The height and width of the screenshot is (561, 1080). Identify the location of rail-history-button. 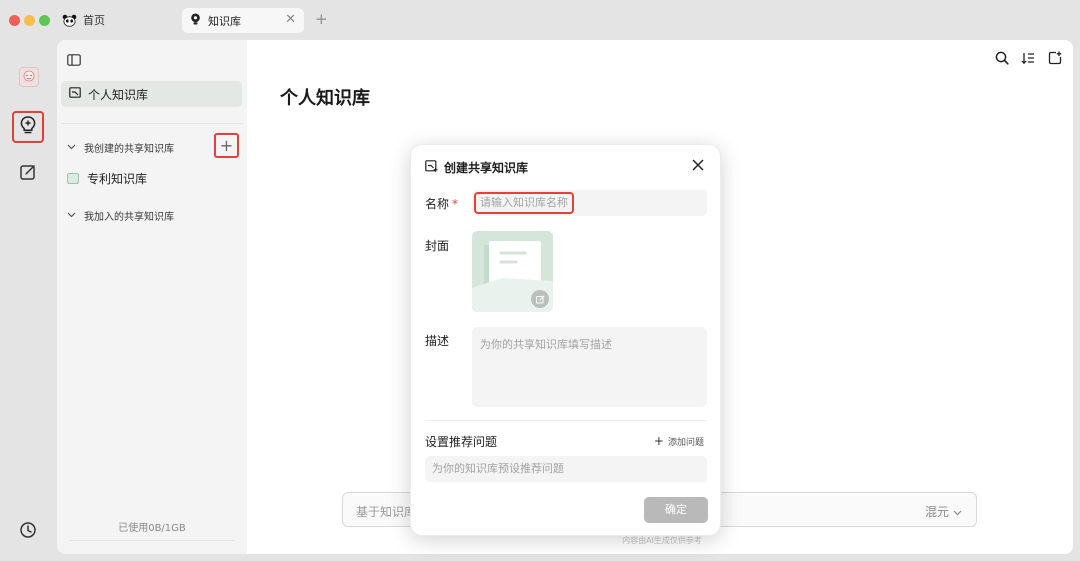
(28, 532).